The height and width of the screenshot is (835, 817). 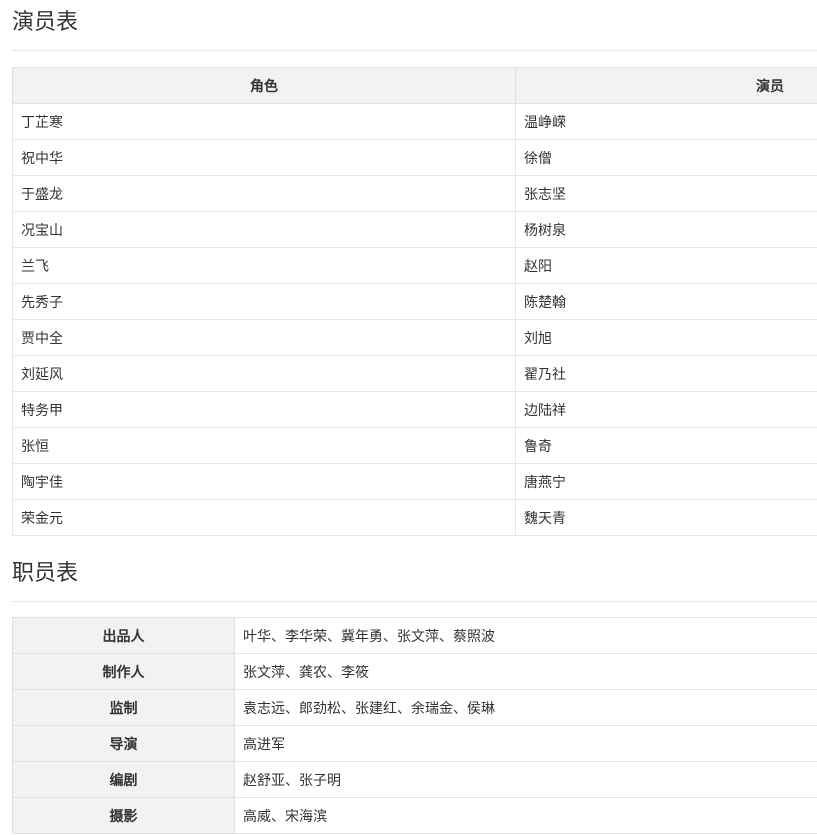 I want to click on actor-cell: 魏天青, so click(x=666, y=517).